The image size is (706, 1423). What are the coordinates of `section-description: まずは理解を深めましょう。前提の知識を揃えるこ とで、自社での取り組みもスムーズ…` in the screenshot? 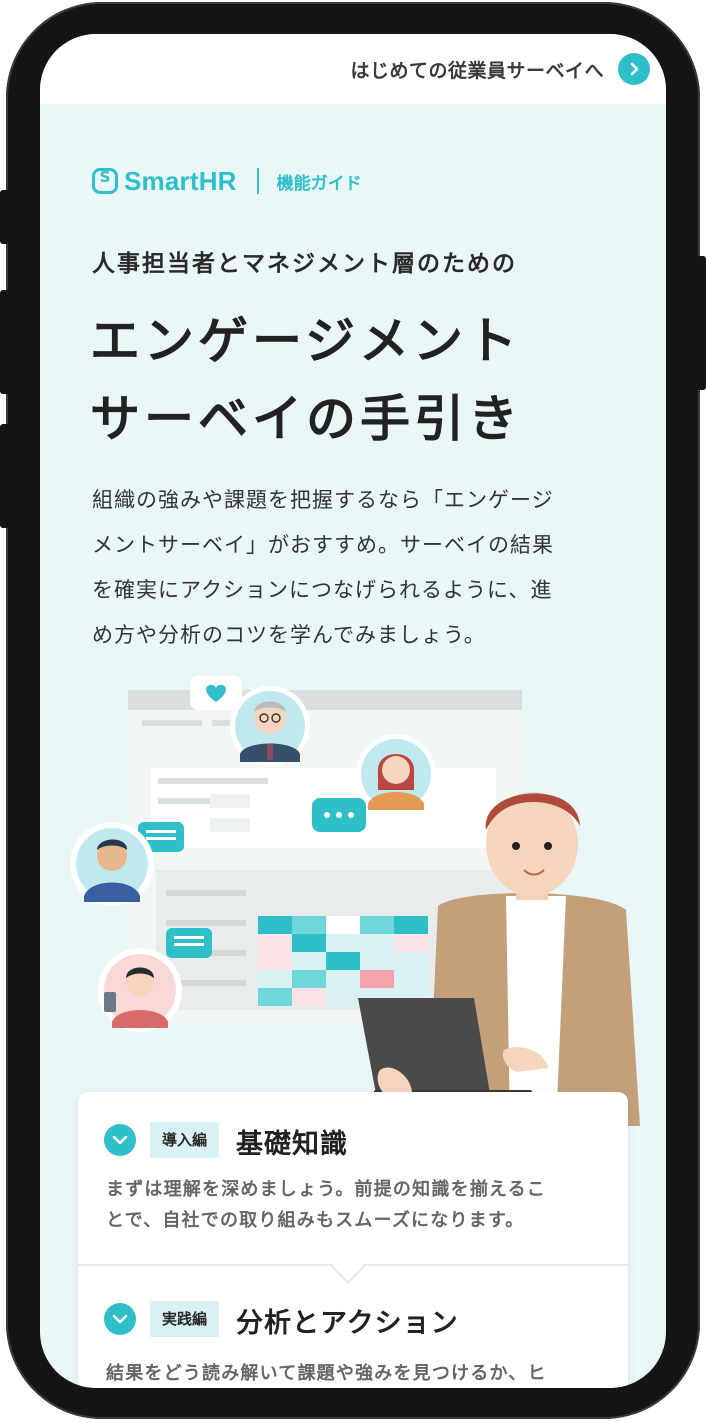 It's located at (356, 1205).